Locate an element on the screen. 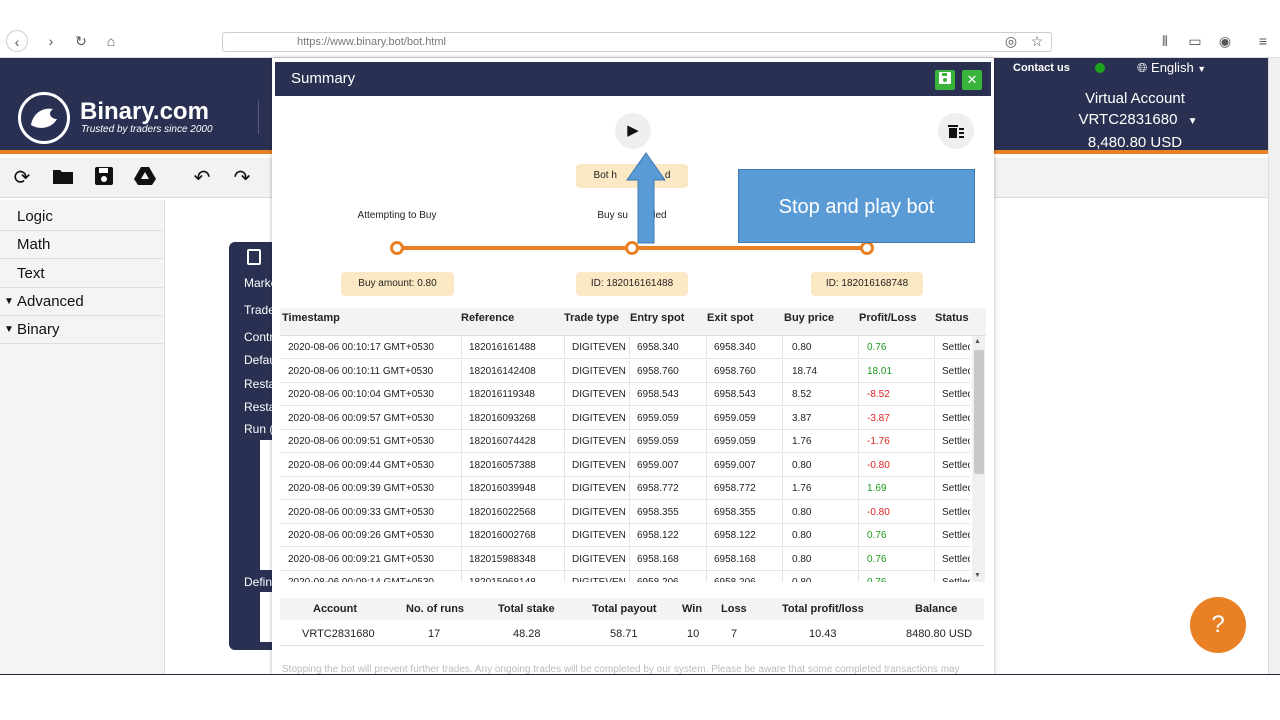  forward-icon: › is located at coordinates (51, 41).